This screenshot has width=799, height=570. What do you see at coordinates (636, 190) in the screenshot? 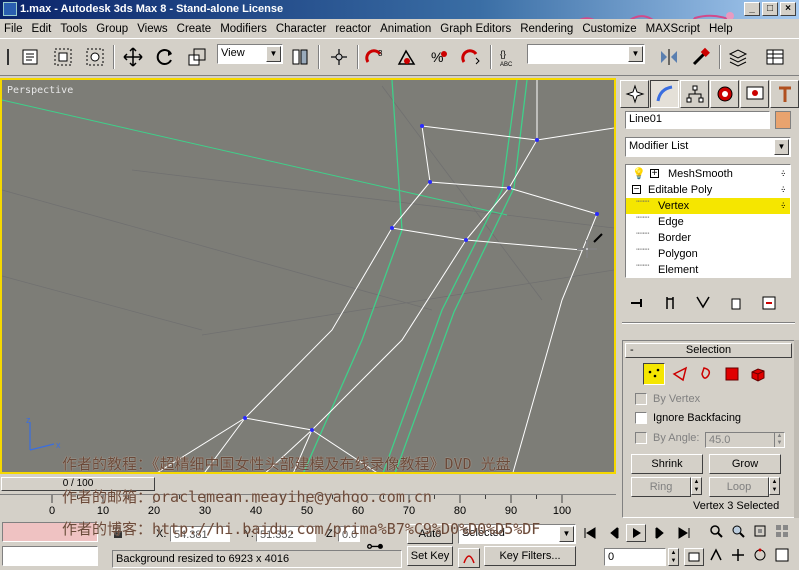
I see `collapse-minus-icon: −` at bounding box center [636, 190].